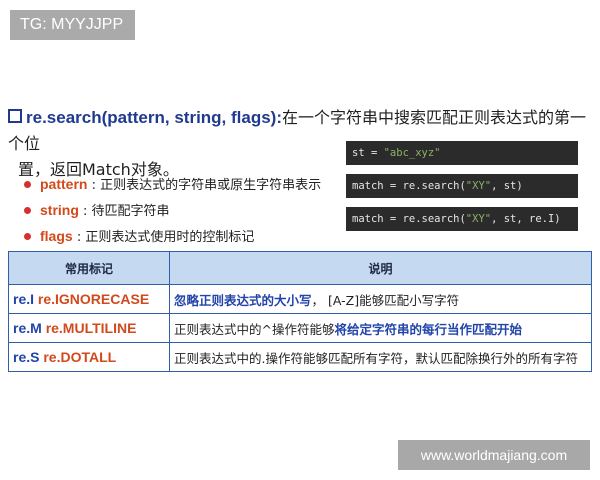 Image resolution: width=600 pixels, height=480 pixels. I want to click on flag-desc-text: 正则表达式中的^操作符能够, so click(254, 329).